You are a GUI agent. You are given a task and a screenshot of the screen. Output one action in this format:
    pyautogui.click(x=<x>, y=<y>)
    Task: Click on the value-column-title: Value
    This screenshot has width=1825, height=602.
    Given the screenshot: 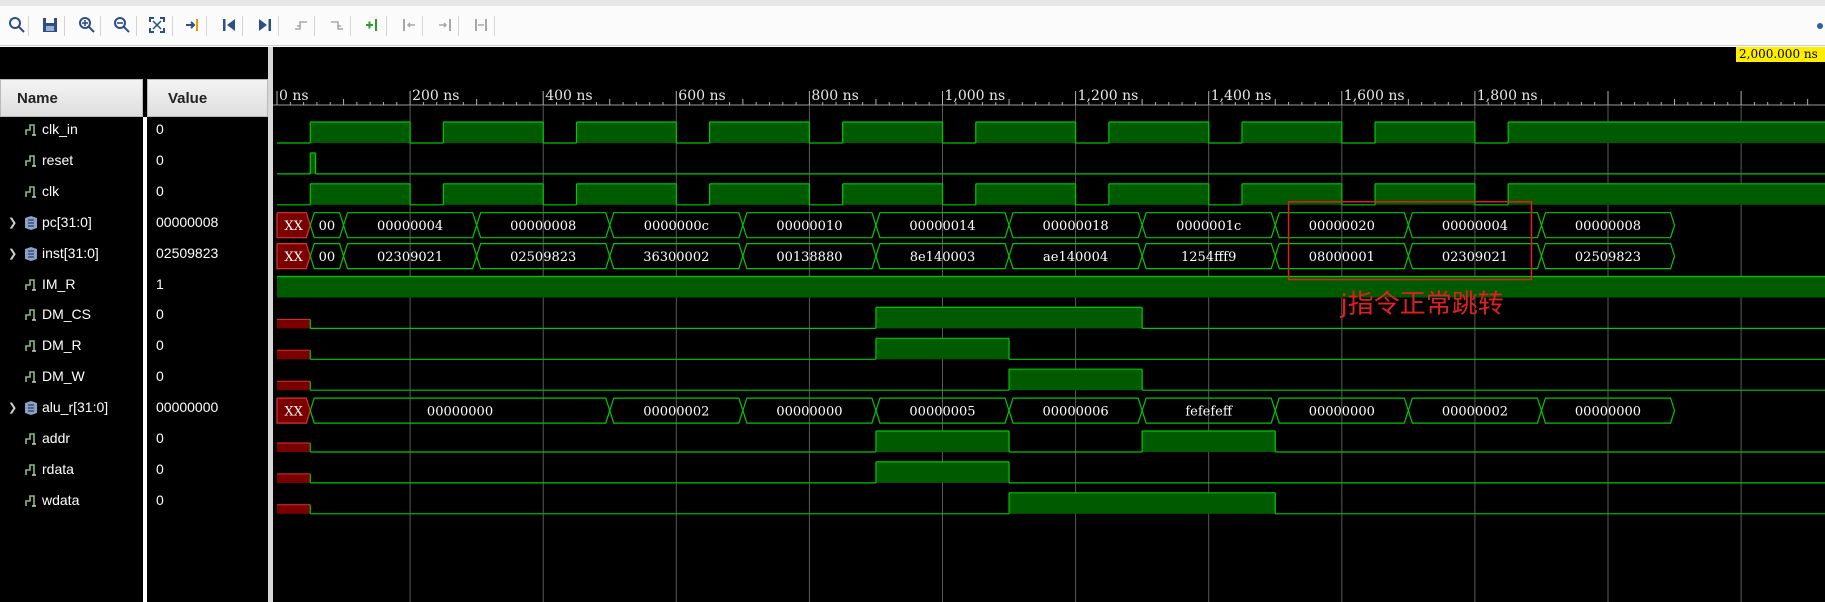 What is the action you would take?
    pyautogui.click(x=188, y=98)
    